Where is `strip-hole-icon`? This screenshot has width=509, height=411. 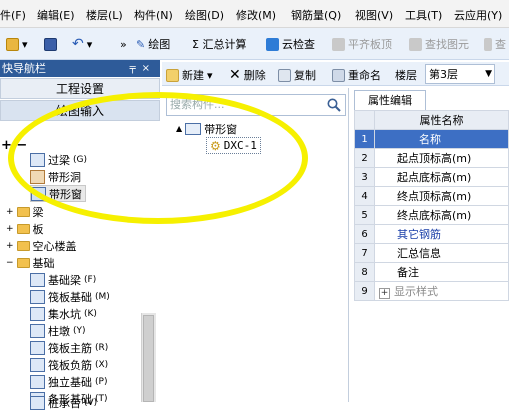
strip-hole-icon is located at coordinates (37, 176).